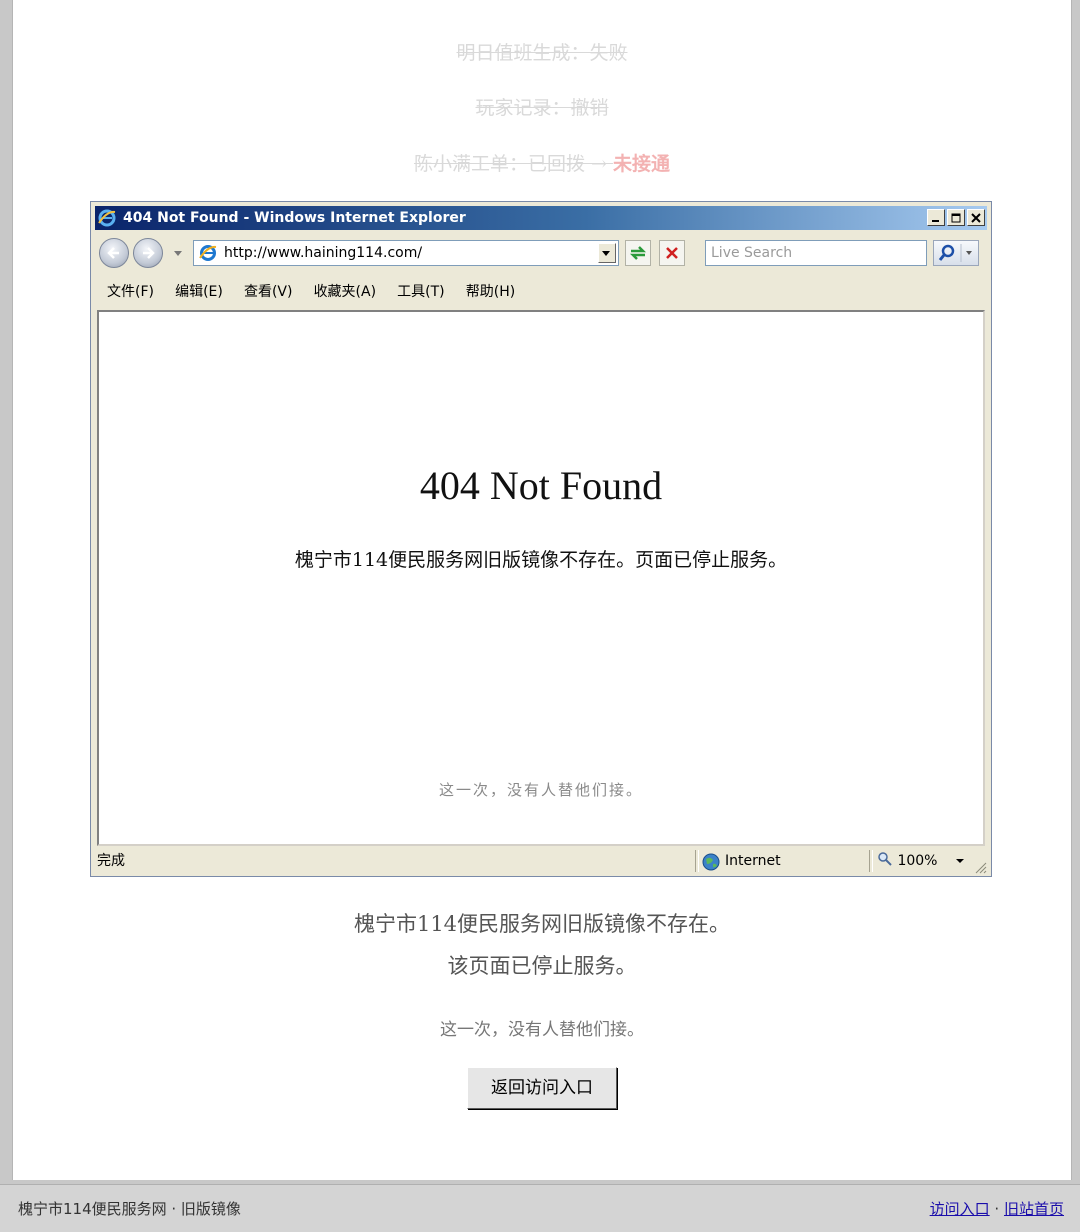 The width and height of the screenshot is (1080, 1232). Describe the element at coordinates (936, 217) in the screenshot. I see `minimize-button` at that location.